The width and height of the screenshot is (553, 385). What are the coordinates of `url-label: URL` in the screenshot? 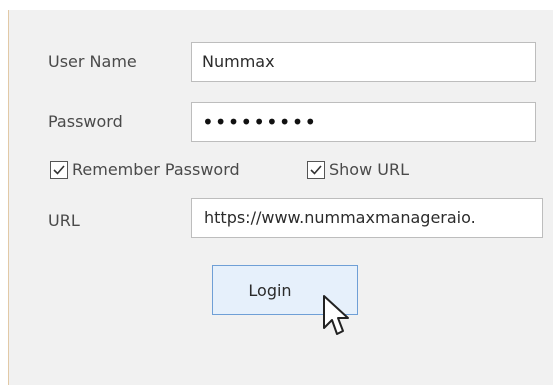 It's located at (64, 220).